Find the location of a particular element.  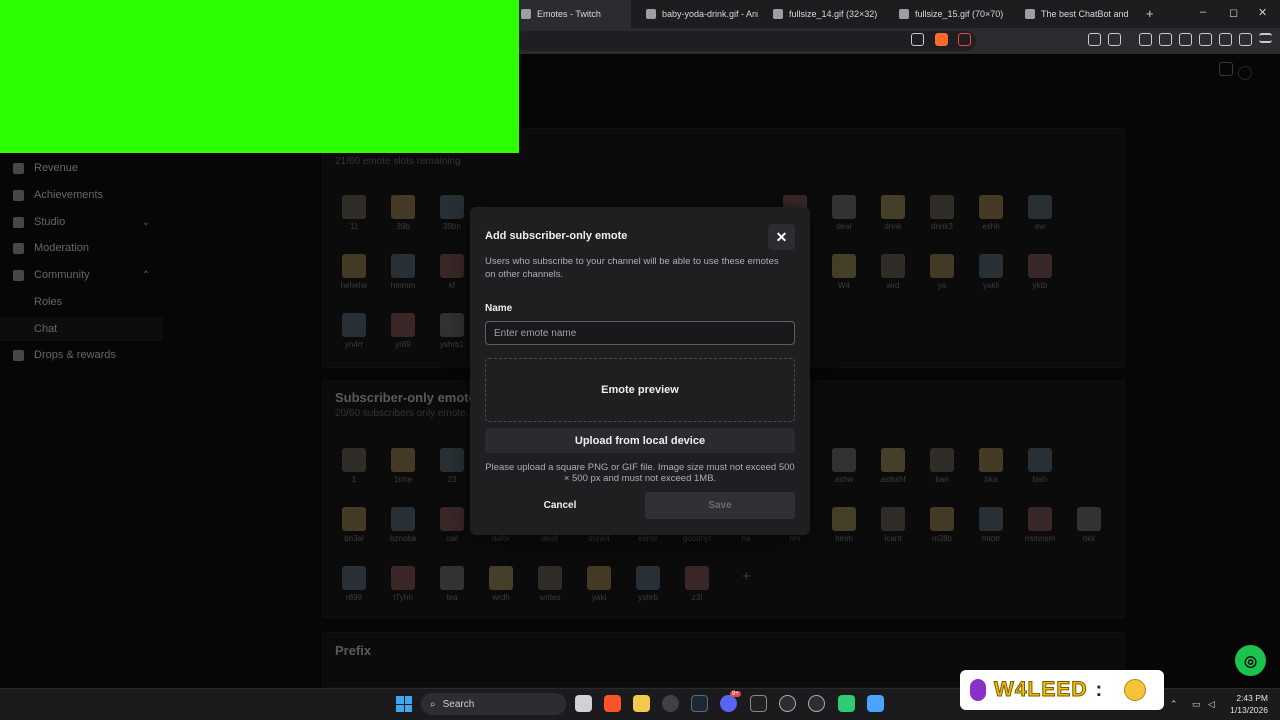

cancel-button: Cancel is located at coordinates (560, 505).